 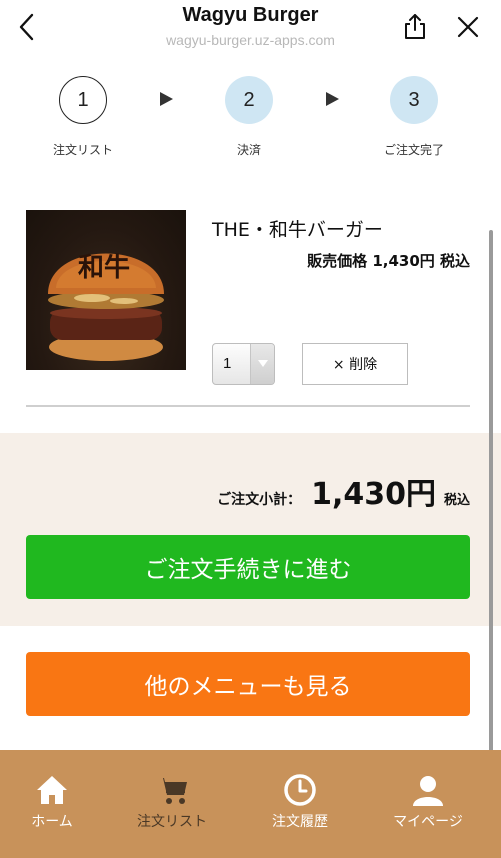 I want to click on app-header: Wagyu Burger wagyu-burger.uz-apps.com, so click(x=250, y=29).